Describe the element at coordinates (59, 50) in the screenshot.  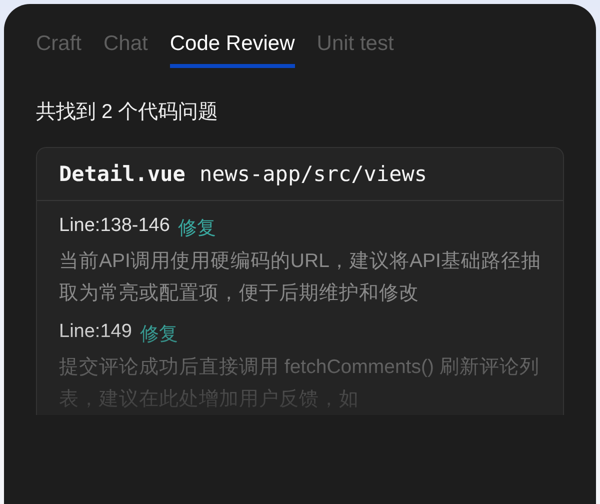
I see `tab: Craft` at that location.